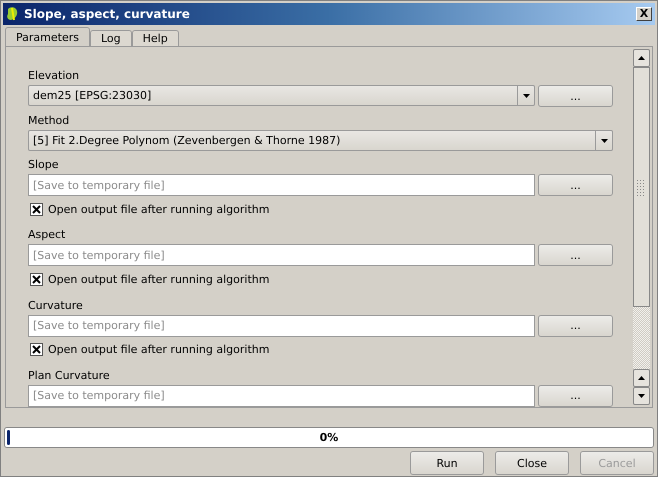 The height and width of the screenshot is (477, 658). Describe the element at coordinates (641, 187) in the screenshot. I see `scrollbar-thumb` at that location.